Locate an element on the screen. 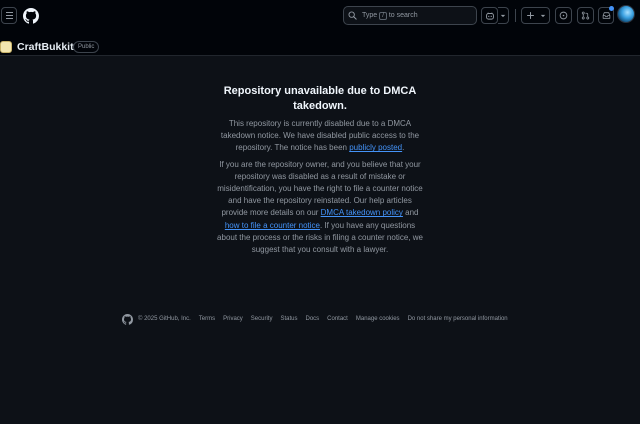  search-input: Type / to search is located at coordinates (410, 15).